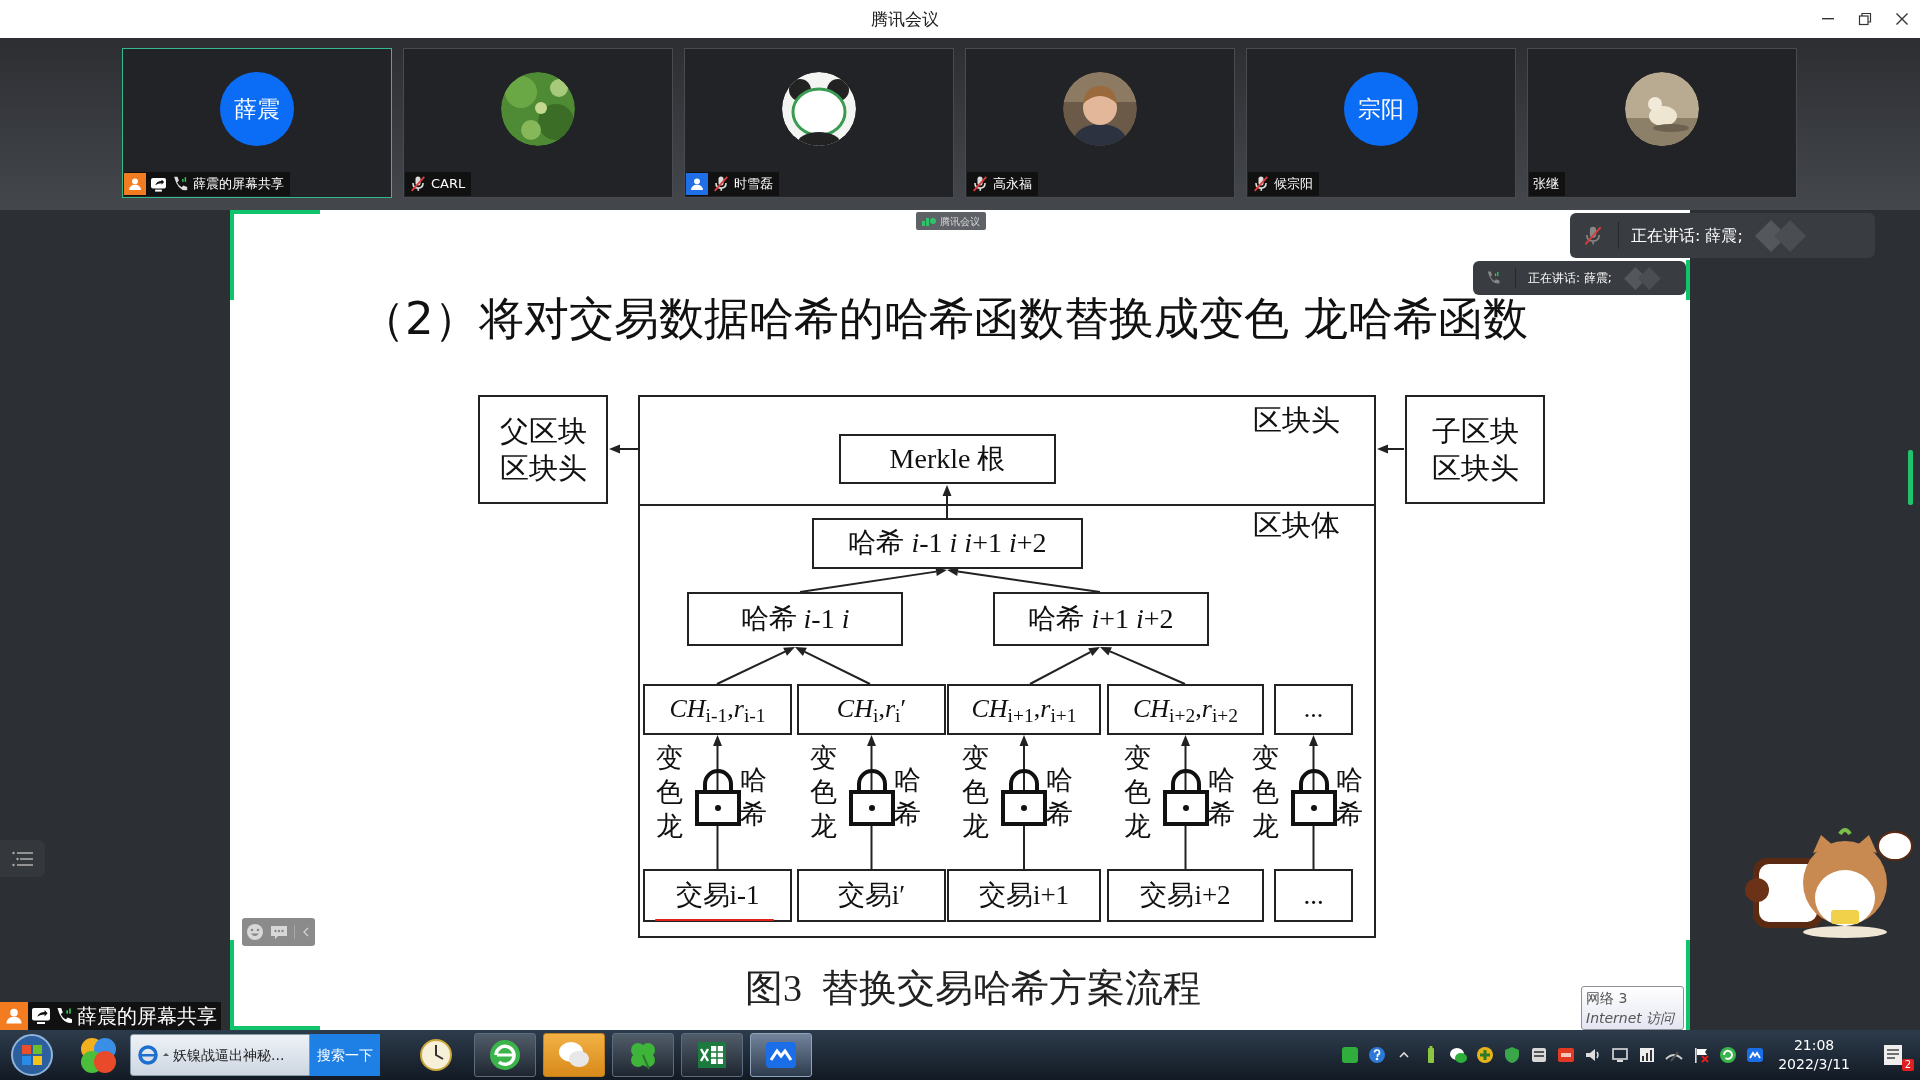  I want to click on caret-icon, so click(166, 1055).